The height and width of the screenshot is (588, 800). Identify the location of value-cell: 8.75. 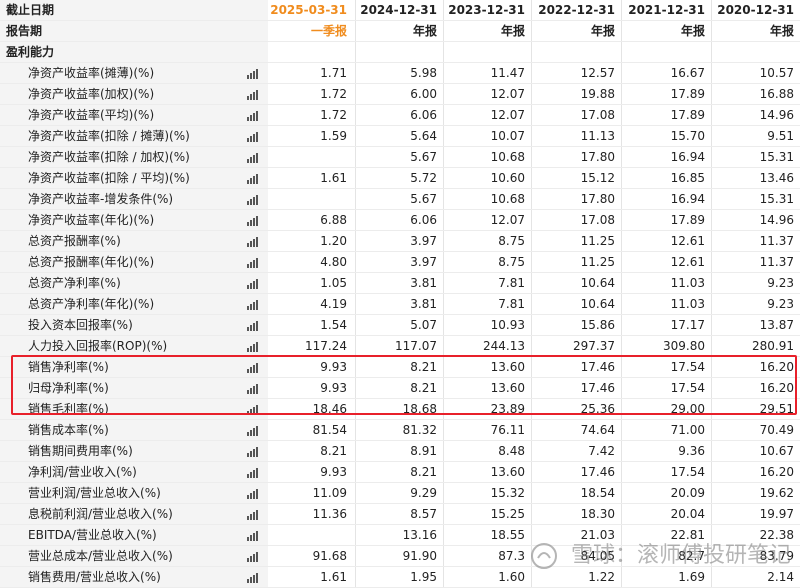
(487, 241).